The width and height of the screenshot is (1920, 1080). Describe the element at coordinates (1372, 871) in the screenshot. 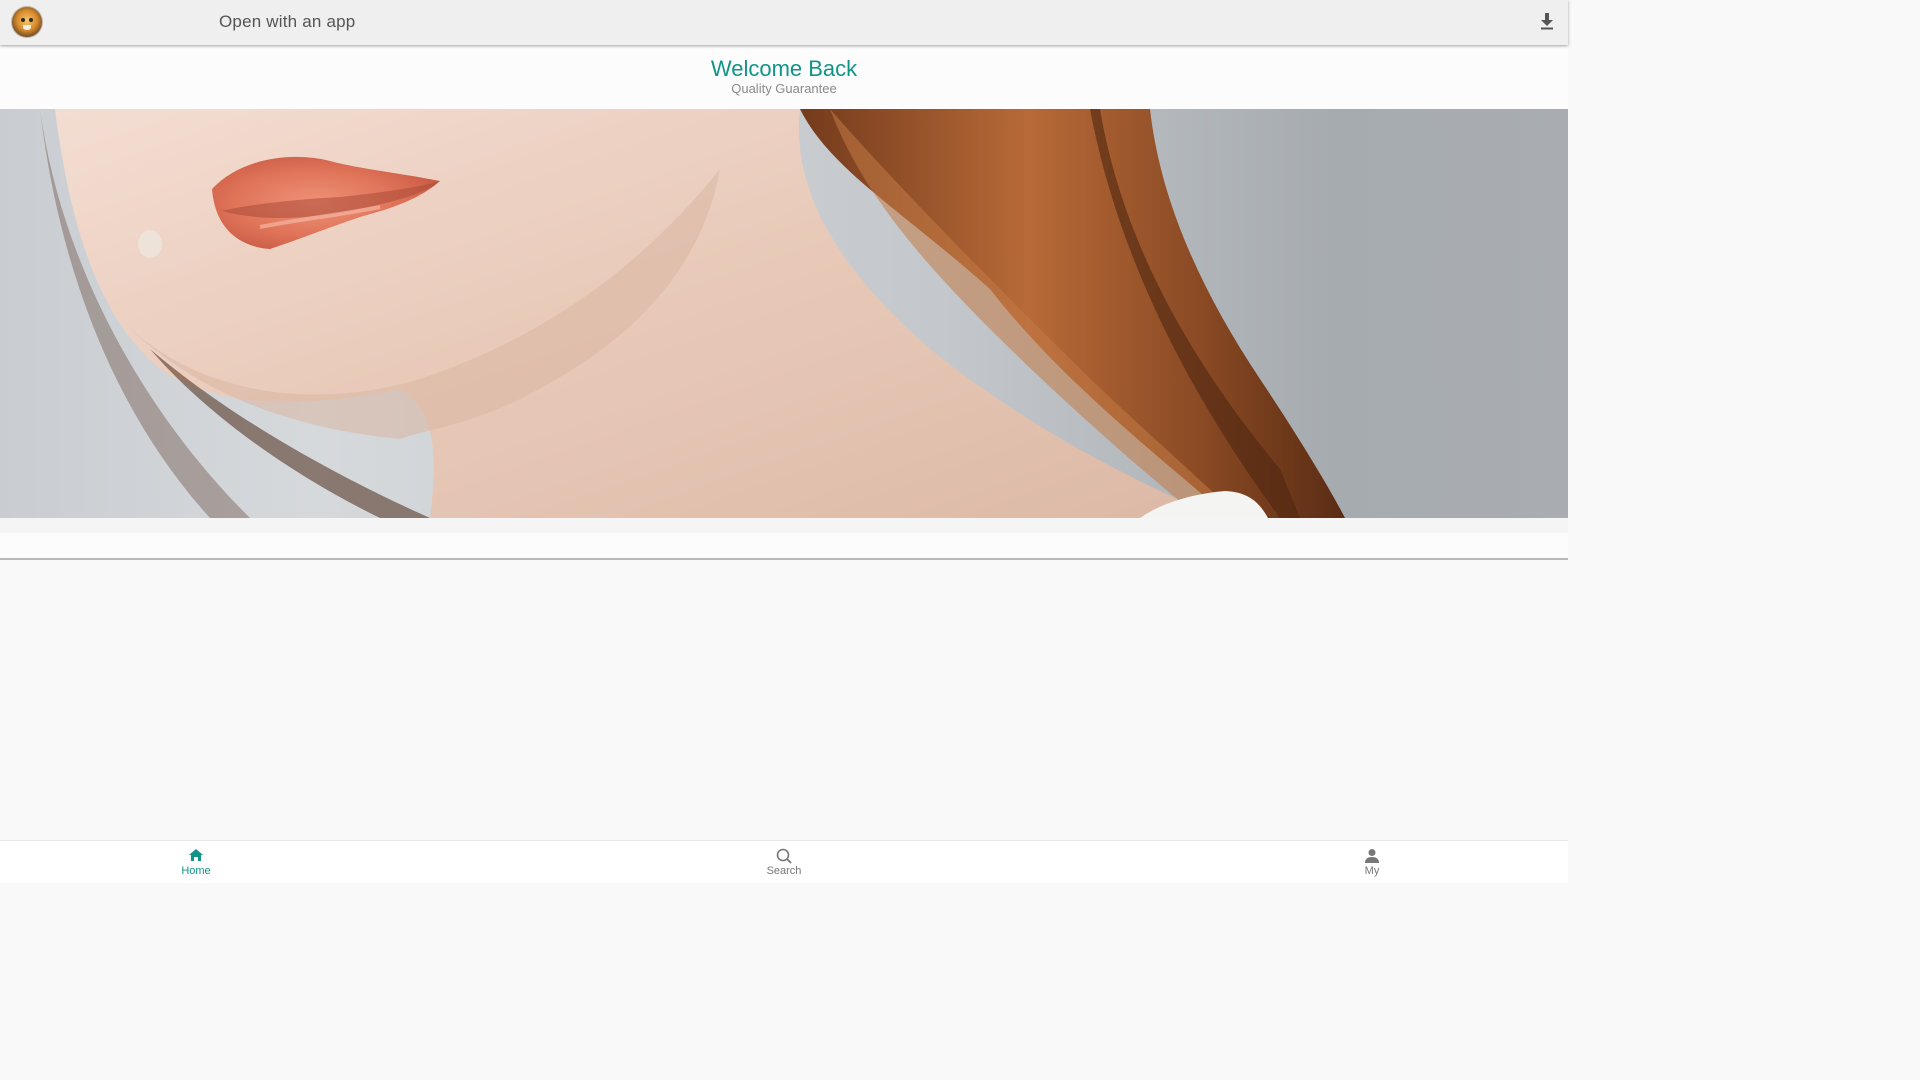

I see `nav-label-my: My` at that location.